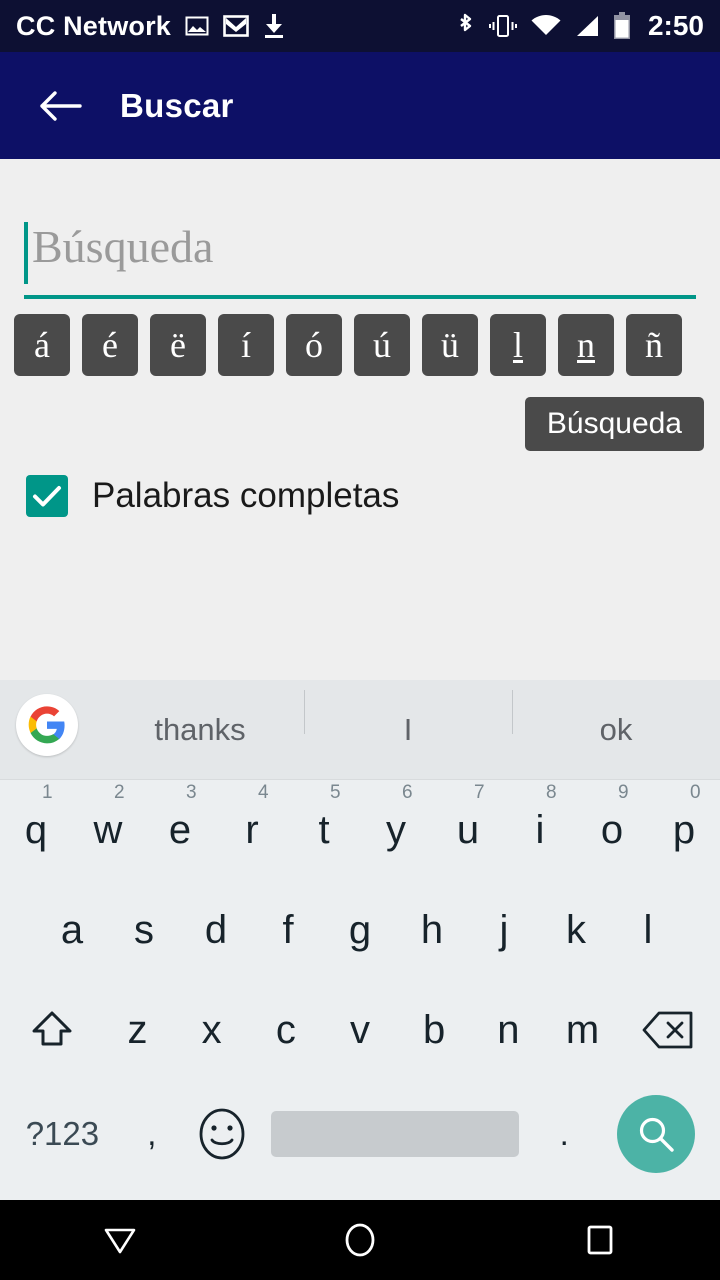  What do you see at coordinates (576, 930) in the screenshot?
I see `key-k: k` at bounding box center [576, 930].